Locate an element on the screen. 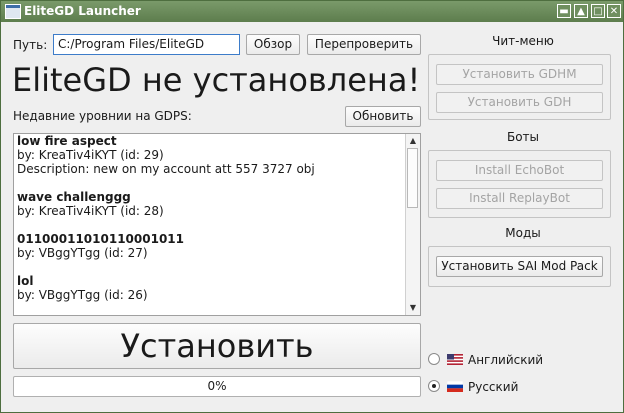  bots-title: Боты is located at coordinates (523, 137).